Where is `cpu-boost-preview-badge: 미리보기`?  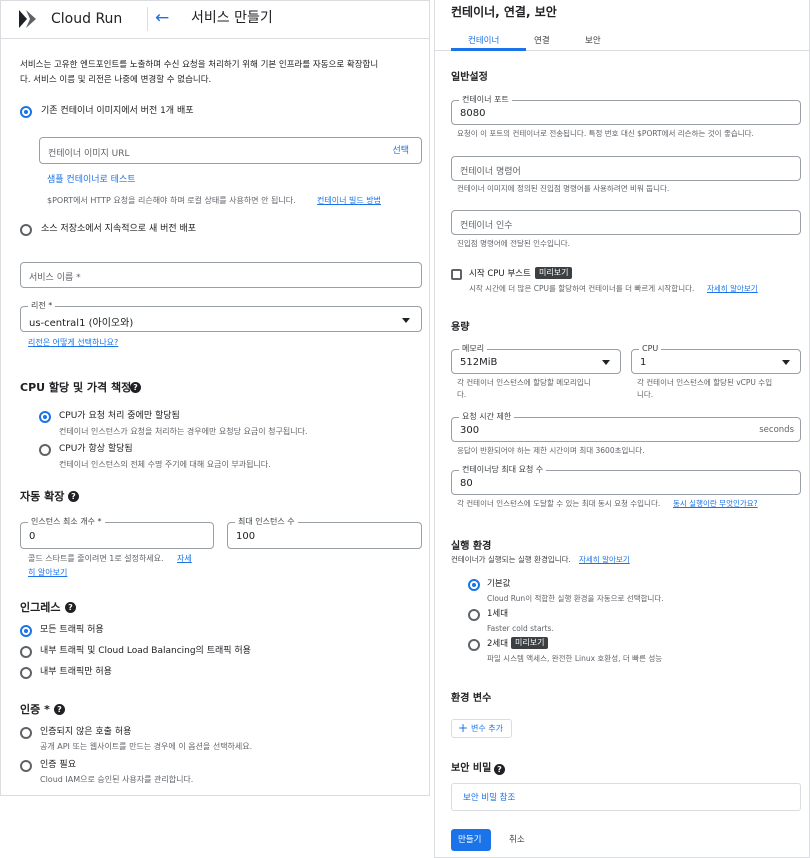 cpu-boost-preview-badge: 미리보기 is located at coordinates (554, 273).